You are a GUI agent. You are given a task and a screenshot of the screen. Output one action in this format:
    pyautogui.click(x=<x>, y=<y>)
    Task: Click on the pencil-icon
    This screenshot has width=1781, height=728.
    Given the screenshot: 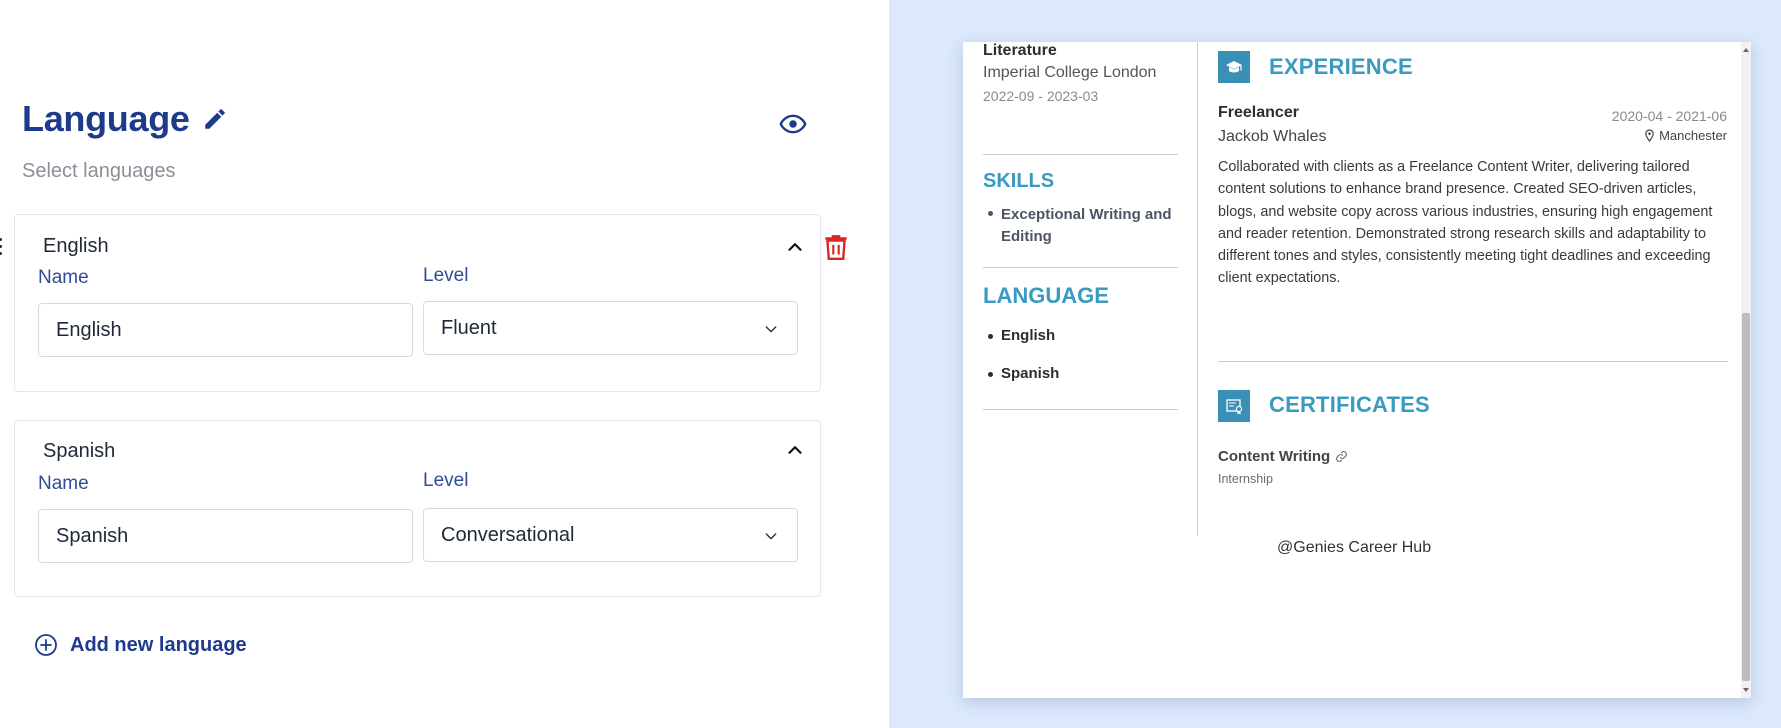 What is the action you would take?
    pyautogui.click(x=215, y=119)
    